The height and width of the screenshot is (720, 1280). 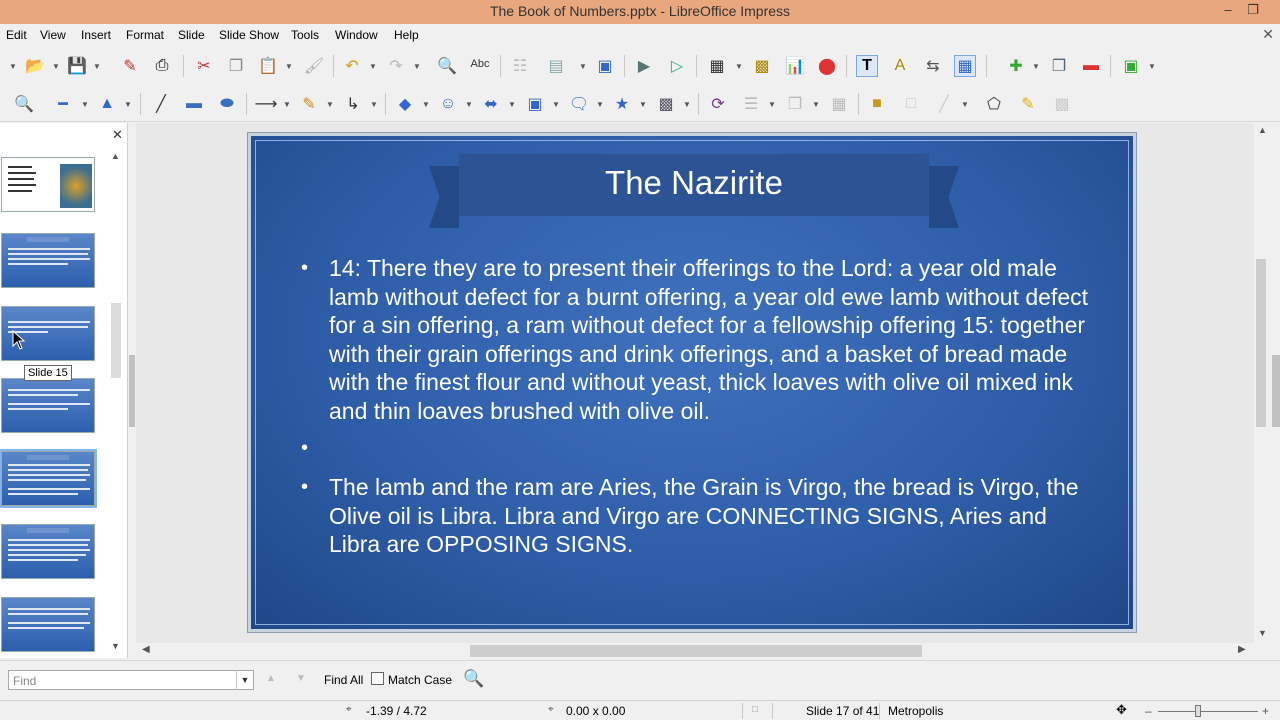 I want to click on basic-shapes-icon: ◆, so click(x=405, y=104).